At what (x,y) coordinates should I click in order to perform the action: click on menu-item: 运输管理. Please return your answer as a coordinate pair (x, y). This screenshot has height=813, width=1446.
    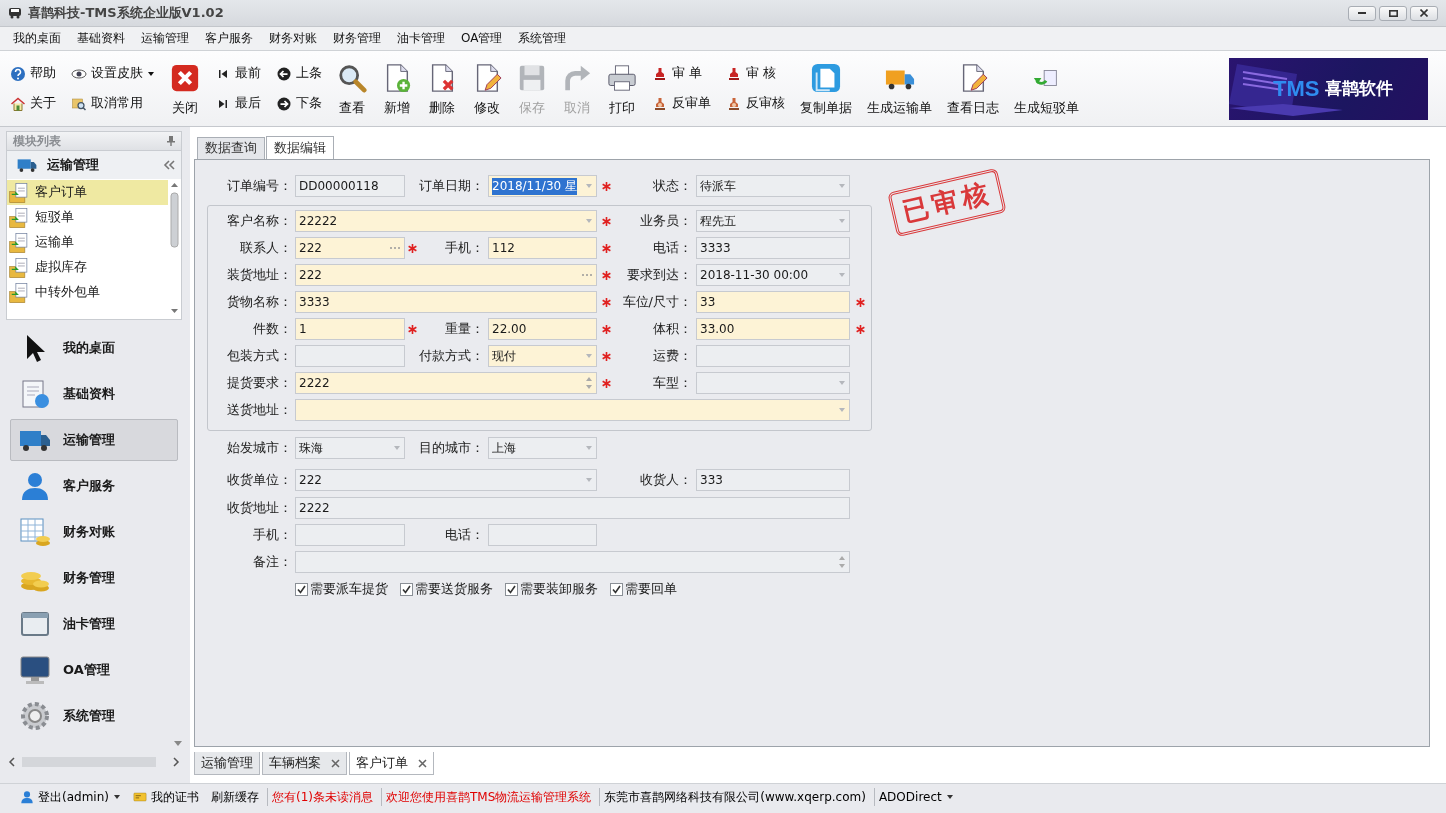
    Looking at the image, I should click on (165, 38).